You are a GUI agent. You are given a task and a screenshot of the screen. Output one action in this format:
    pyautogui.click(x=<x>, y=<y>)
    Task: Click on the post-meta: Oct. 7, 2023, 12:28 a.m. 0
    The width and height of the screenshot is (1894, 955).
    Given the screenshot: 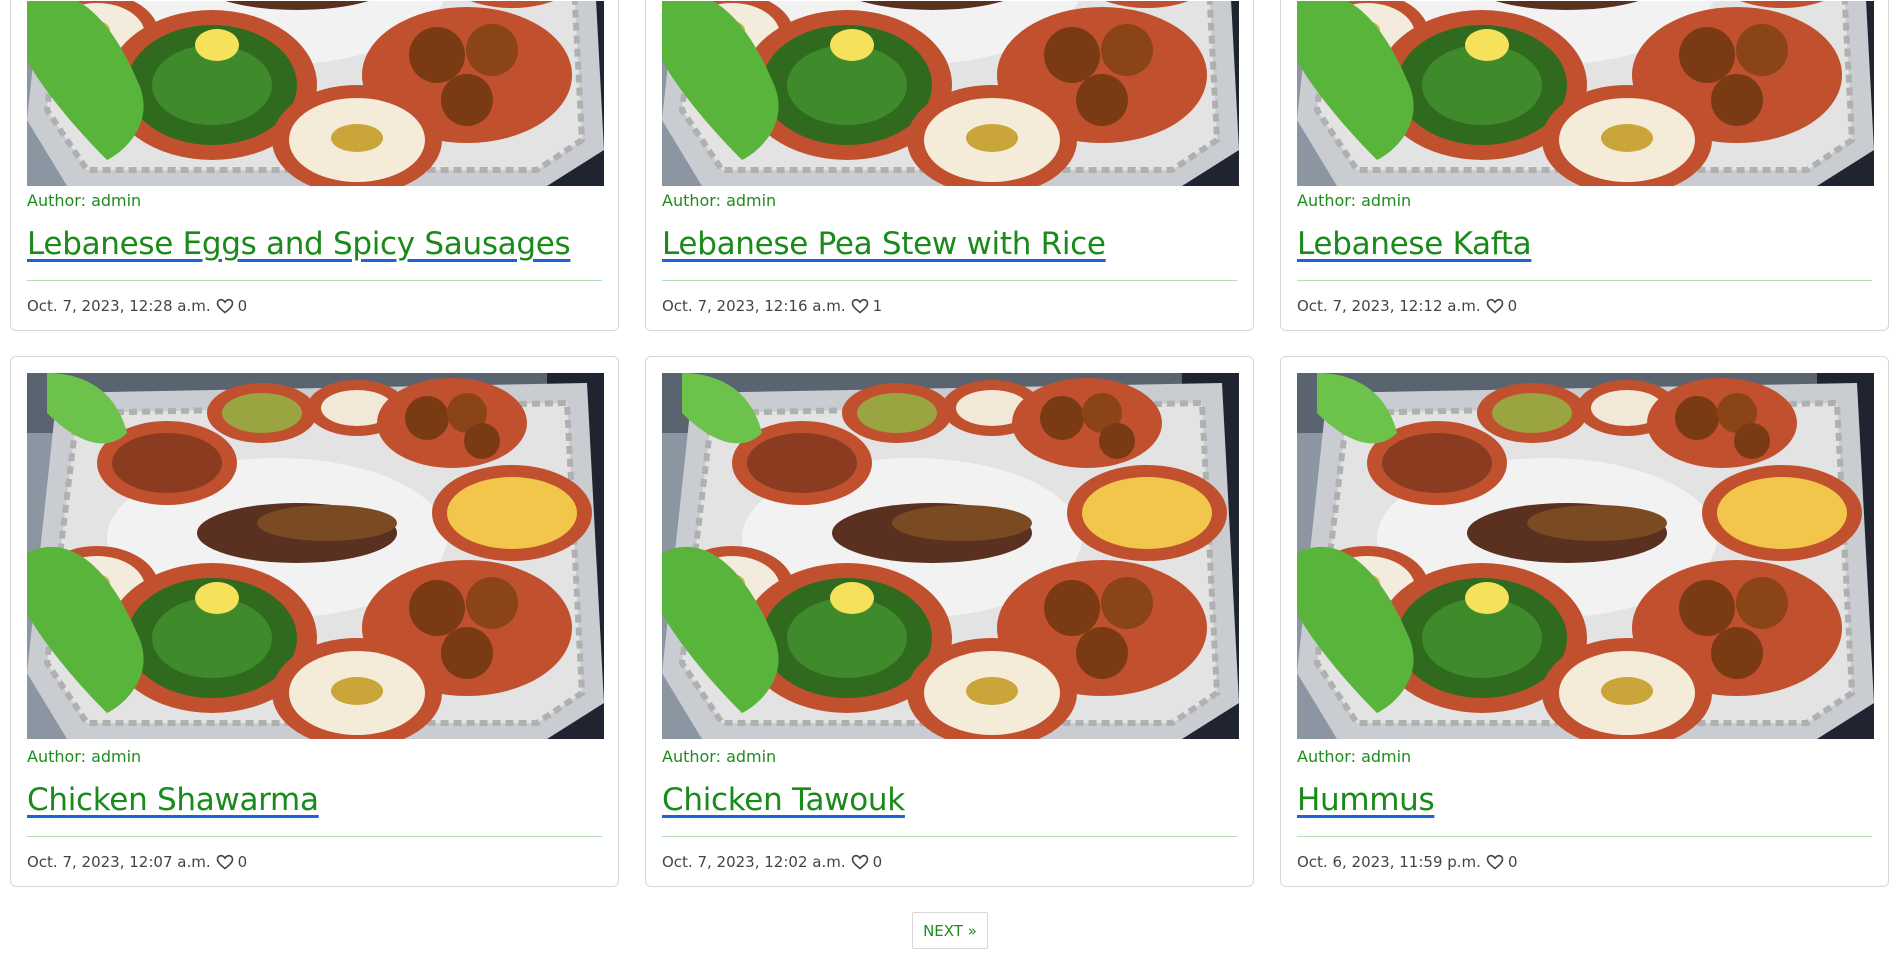 What is the action you would take?
    pyautogui.click(x=137, y=306)
    